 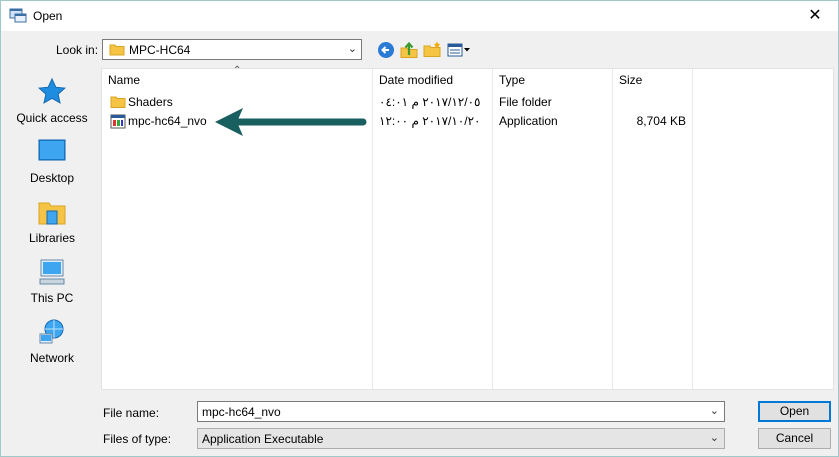 I want to click on file-date: ٢٠١٧/١٢/٠٥ م ٠٤:٠١, so click(x=430, y=102).